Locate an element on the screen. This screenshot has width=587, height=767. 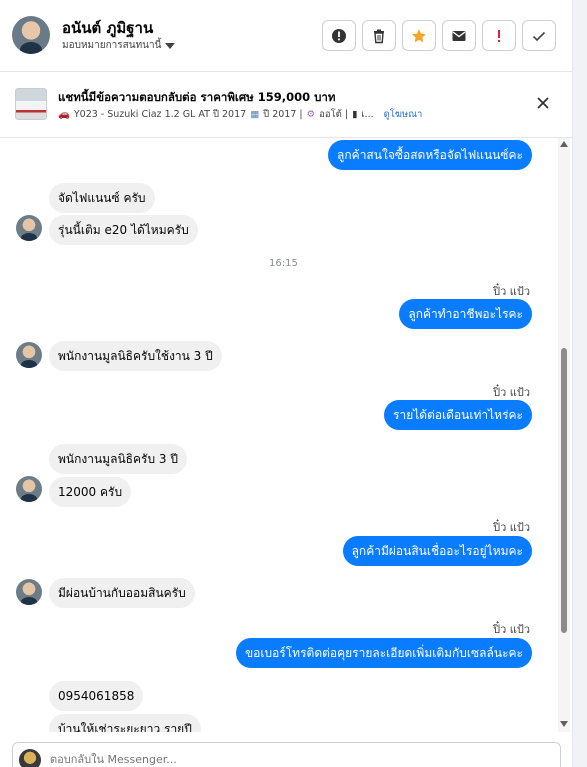
alert-icon is located at coordinates (339, 35).